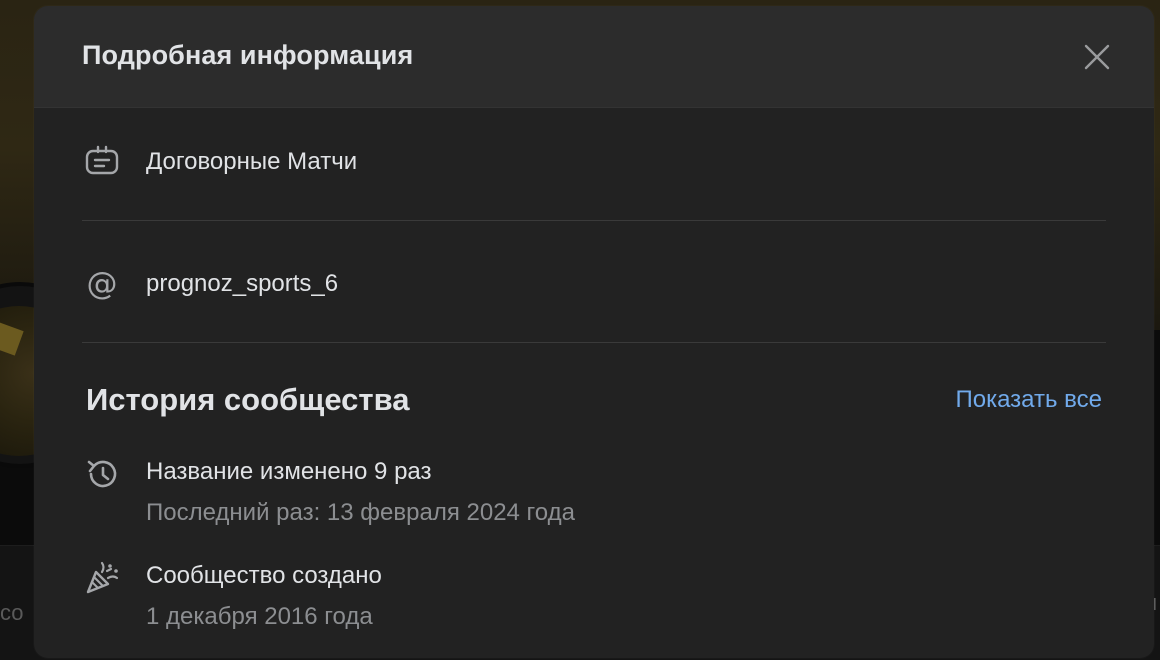  Describe the element at coordinates (102, 160) in the screenshot. I see `category-icon` at that location.